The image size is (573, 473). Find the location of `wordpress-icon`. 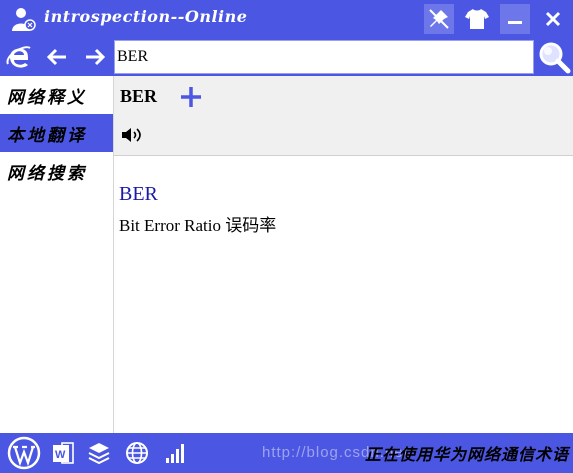

wordpress-icon is located at coordinates (24, 453).